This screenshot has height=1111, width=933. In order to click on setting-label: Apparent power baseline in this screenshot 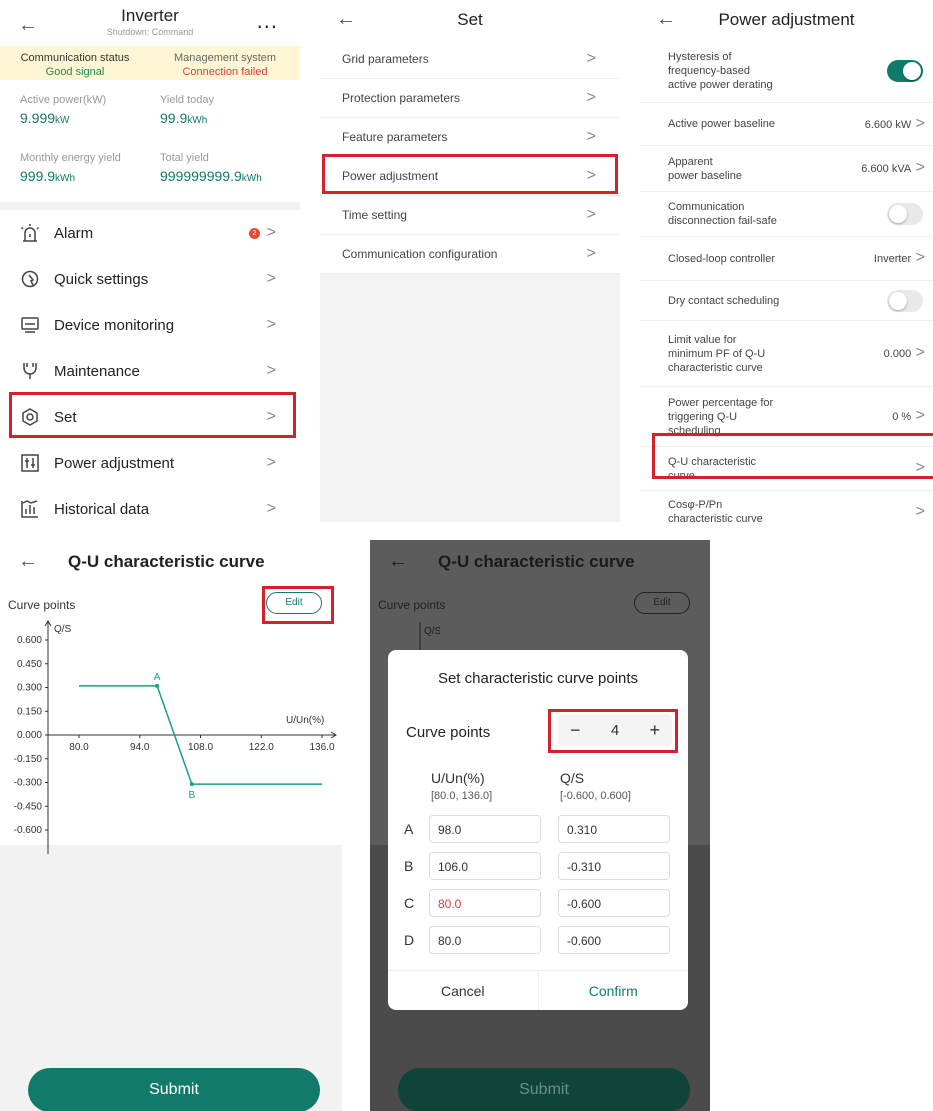, I will do `click(705, 169)`.